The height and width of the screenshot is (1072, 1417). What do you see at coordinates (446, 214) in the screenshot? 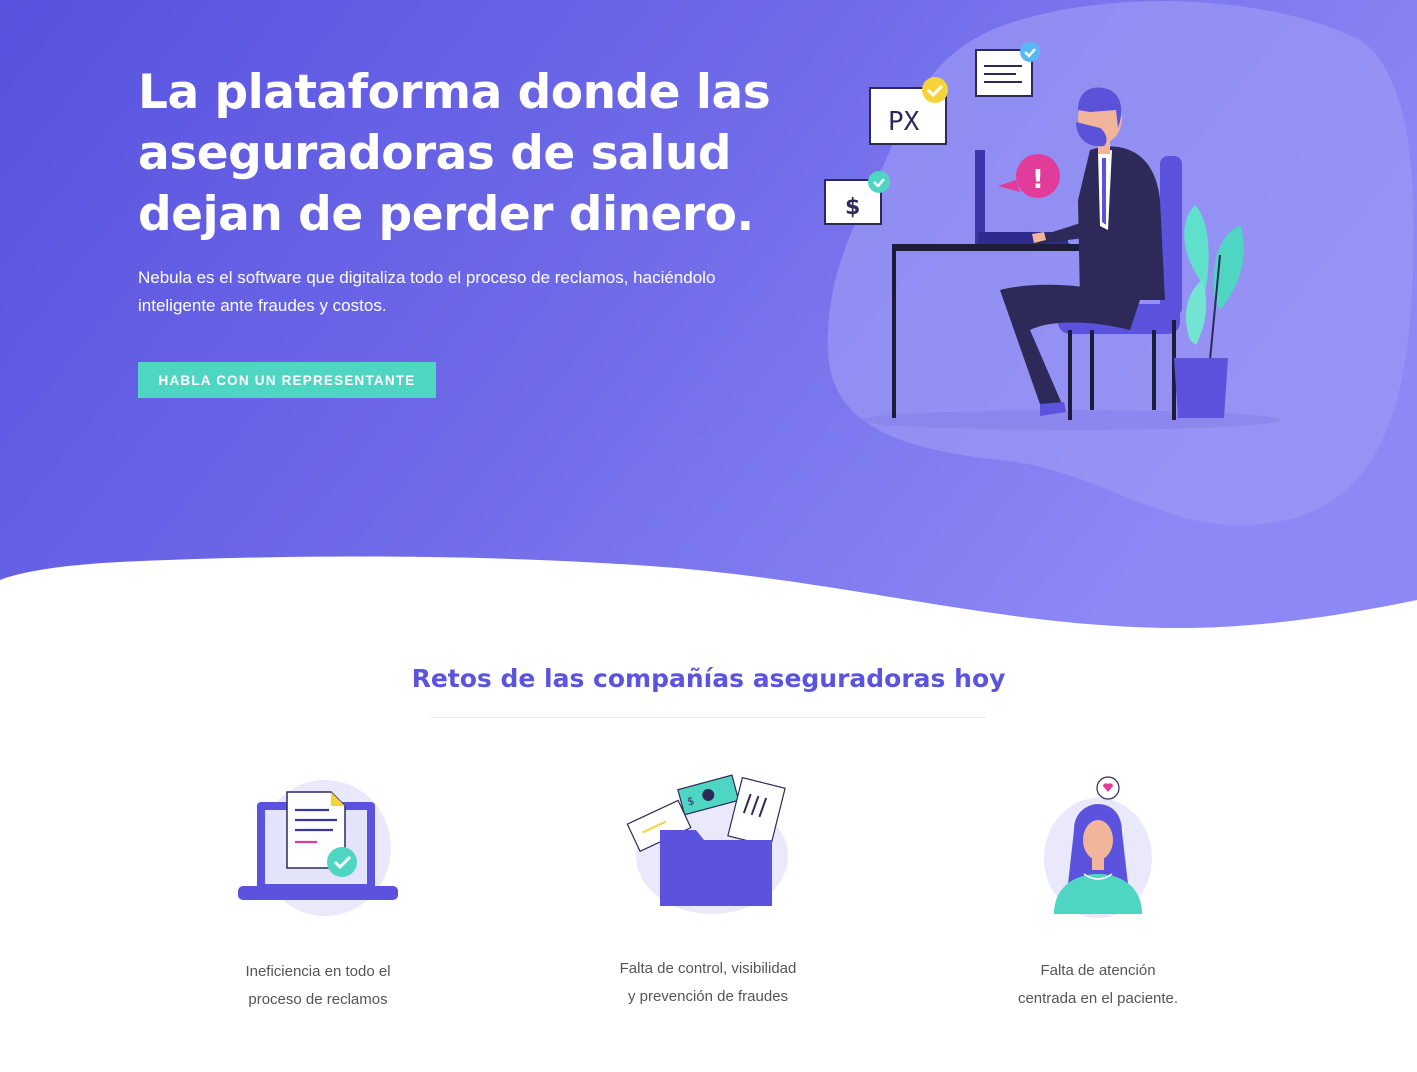
I see `hero-title-line: dejan de perder dinero.` at bounding box center [446, 214].